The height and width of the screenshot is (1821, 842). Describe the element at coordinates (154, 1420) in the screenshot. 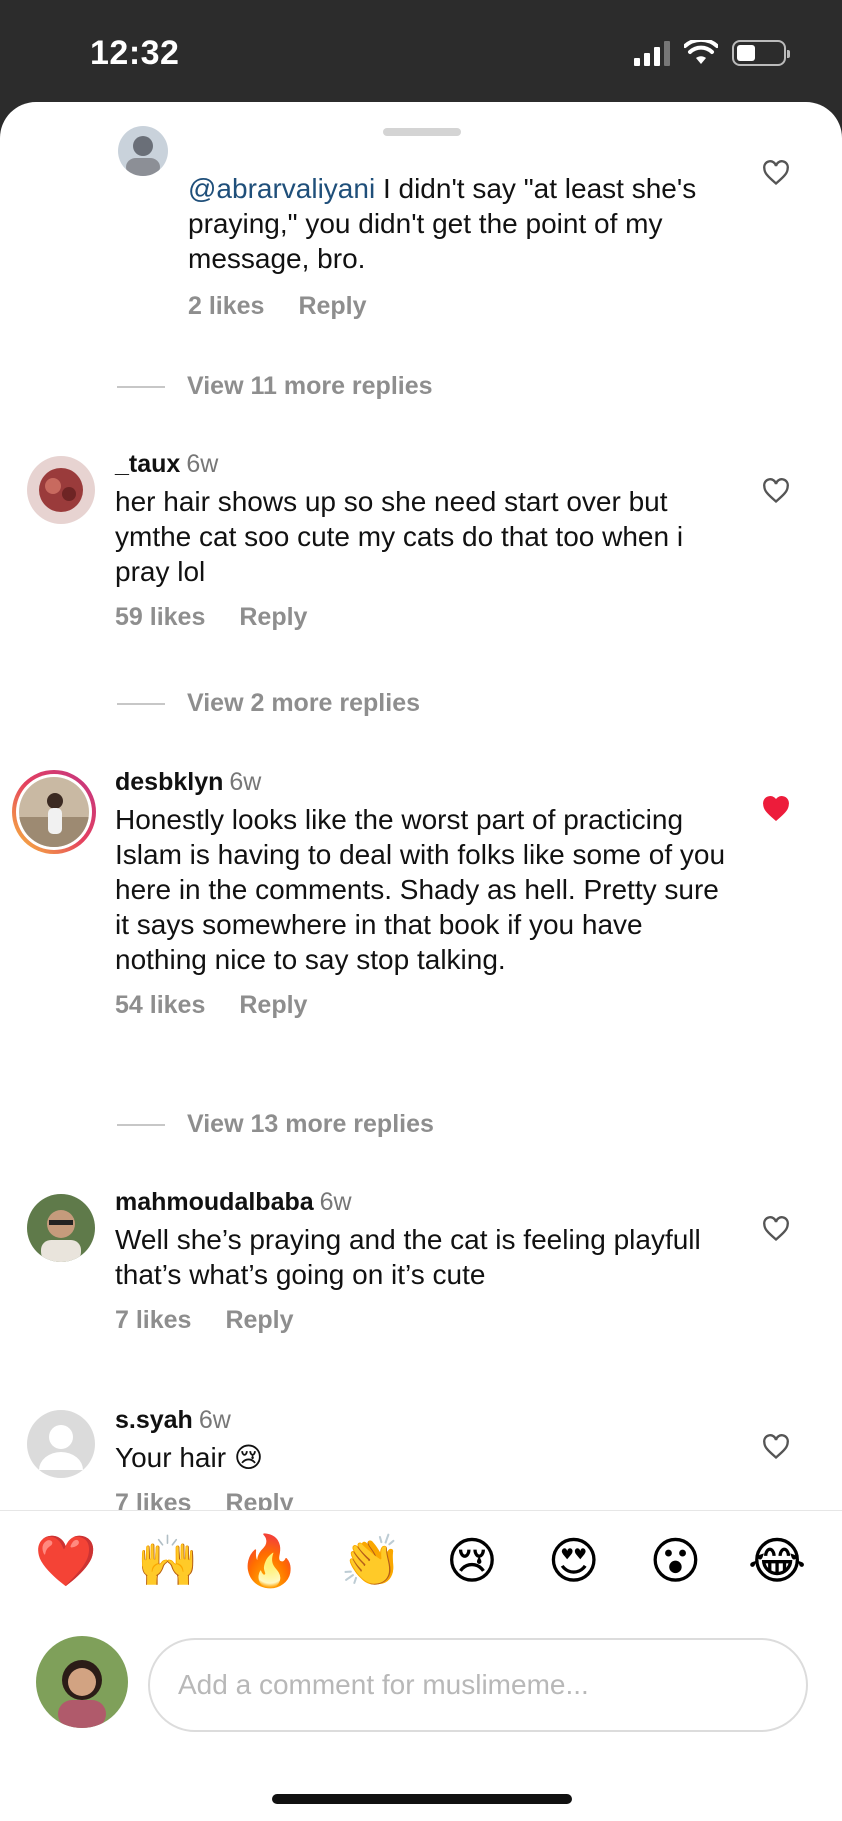

I see `username: s.syah` at that location.